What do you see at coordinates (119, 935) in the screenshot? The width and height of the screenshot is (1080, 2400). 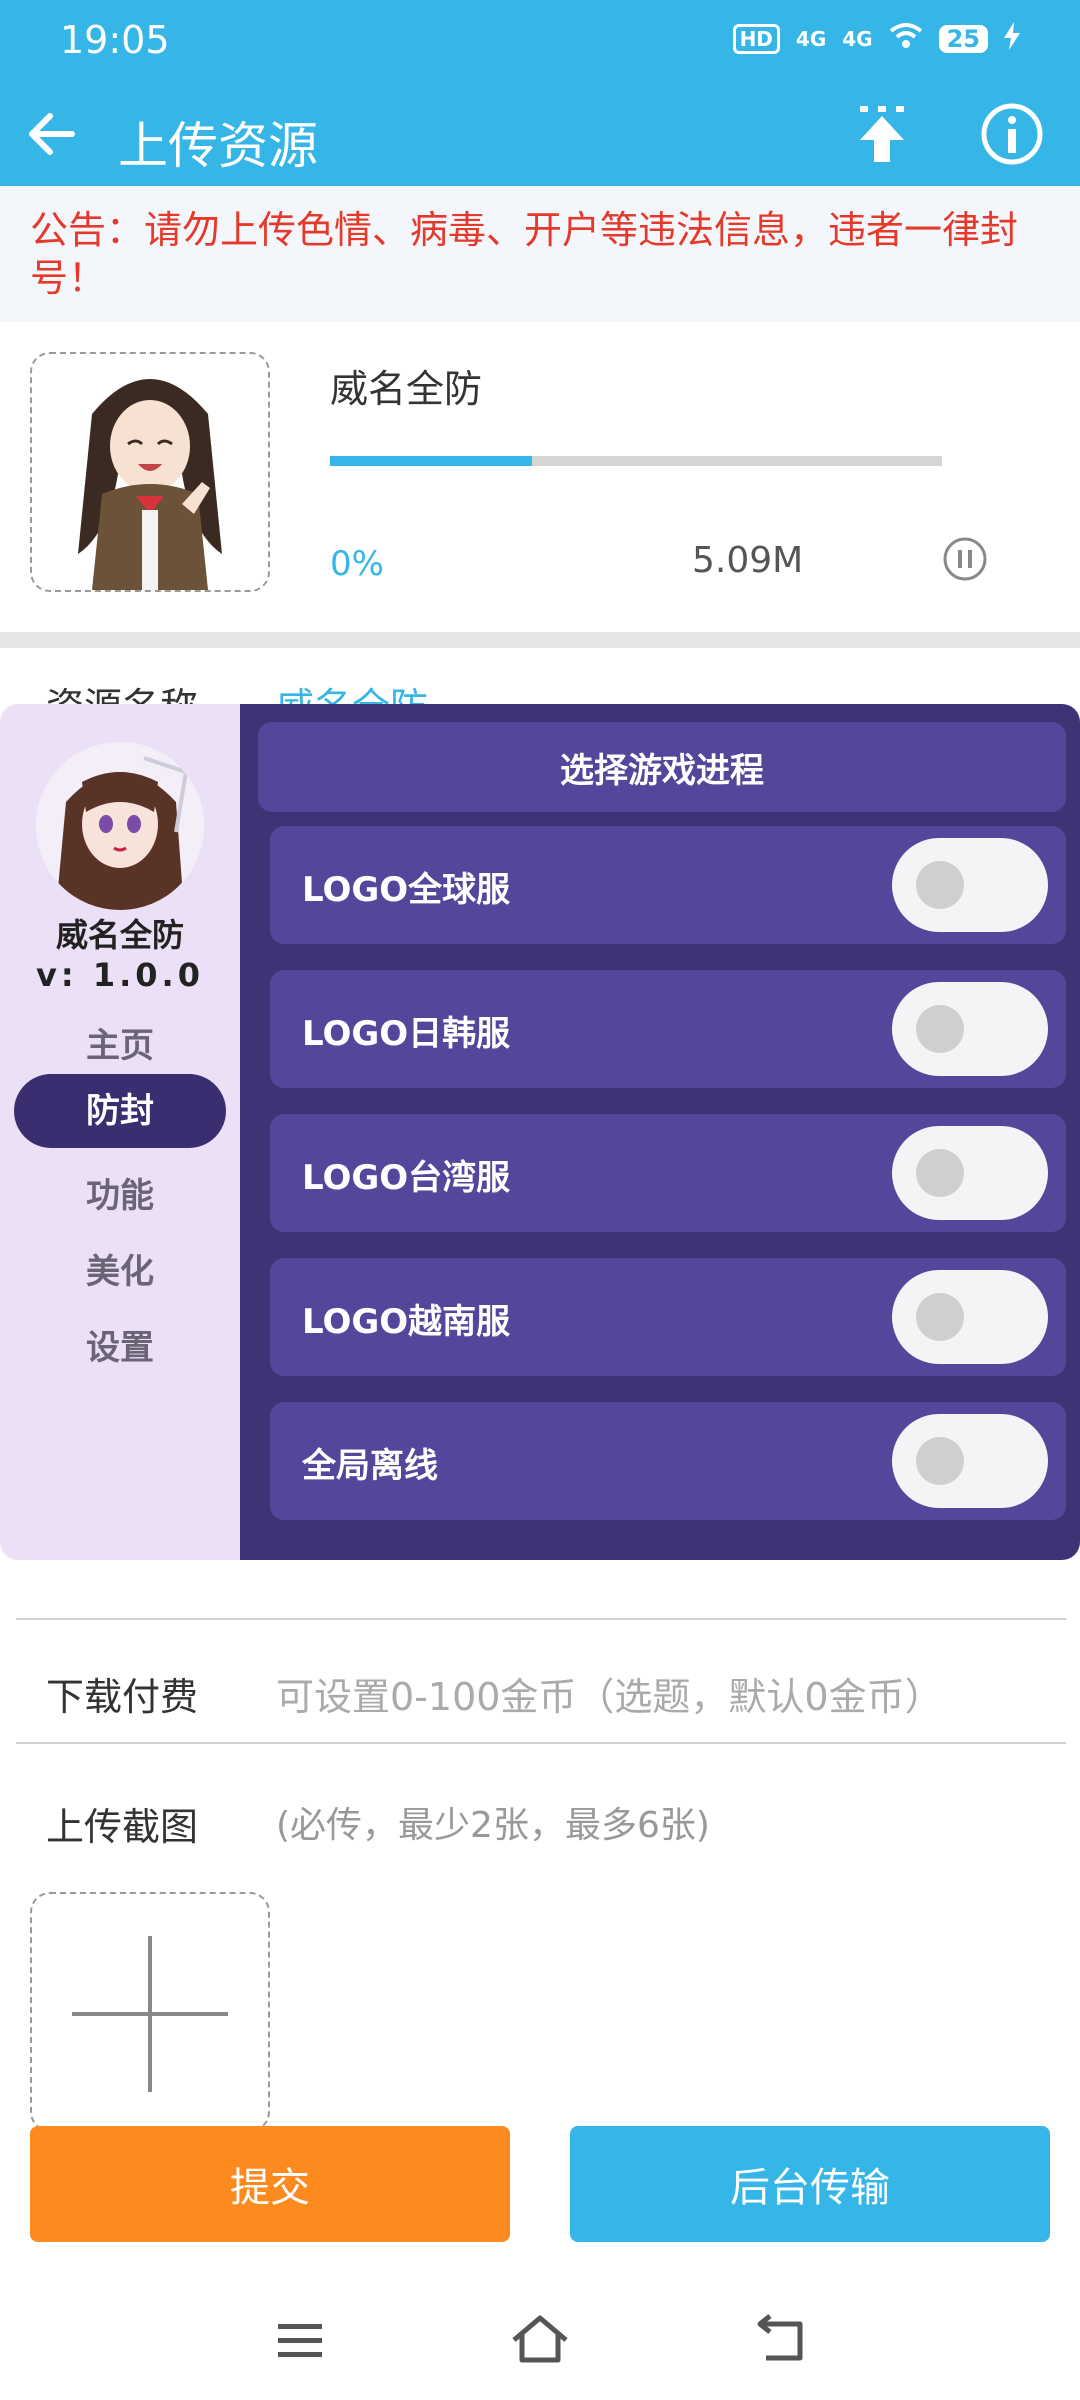 I see `menu-app-name: 威名全防` at bounding box center [119, 935].